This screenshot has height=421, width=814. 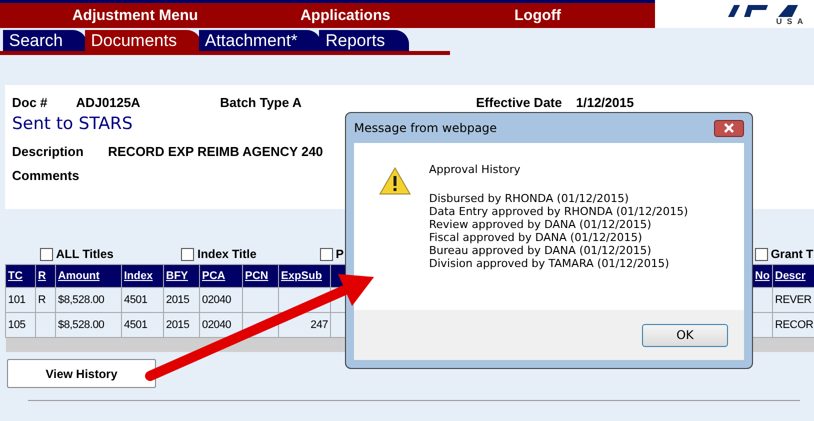 What do you see at coordinates (549, 263) in the screenshot?
I see `history-line: Division approved by TAMARA (01/12/2015)` at bounding box center [549, 263].